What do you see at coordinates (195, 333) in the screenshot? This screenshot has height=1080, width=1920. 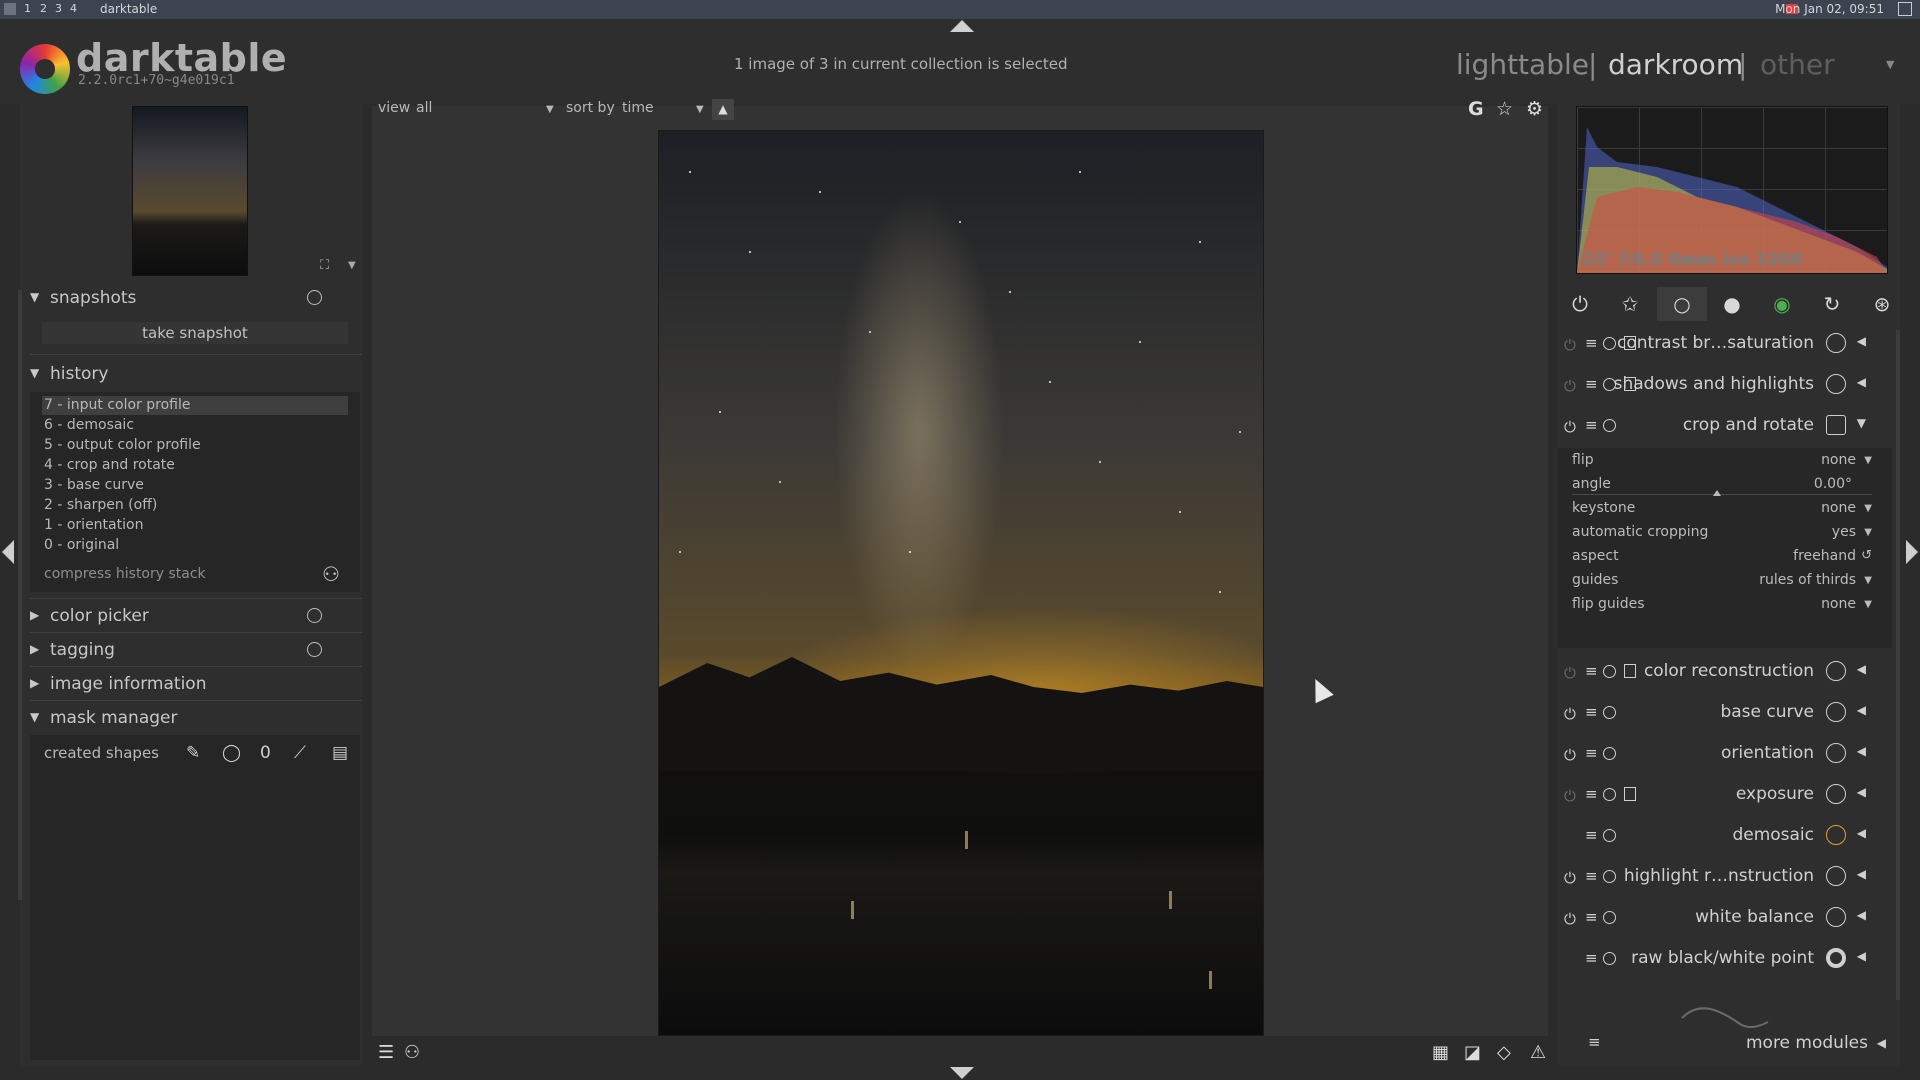 I see `take-snapshot-button: take snapshot` at bounding box center [195, 333].